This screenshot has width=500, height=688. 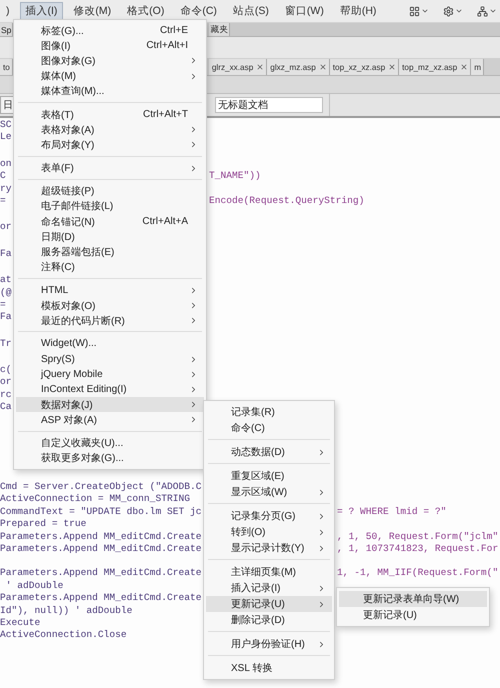 What do you see at coordinates (3, 176) in the screenshot?
I see `code-line: C` at bounding box center [3, 176].